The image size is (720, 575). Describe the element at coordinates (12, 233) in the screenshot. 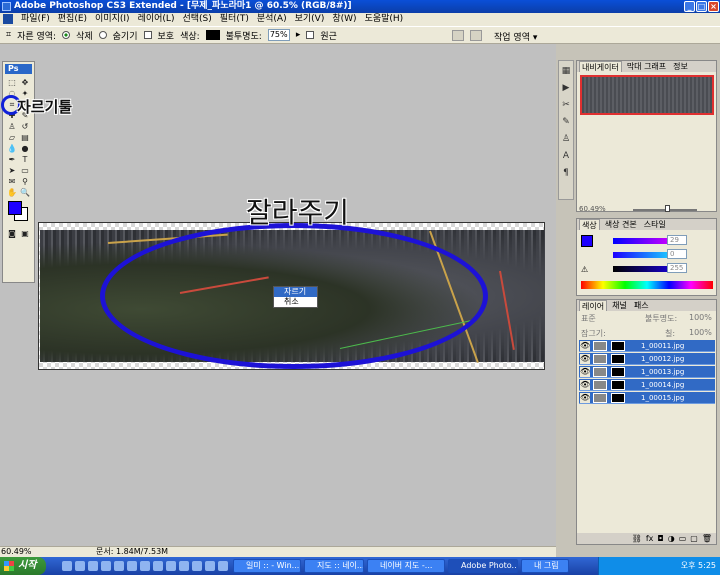

I see `quick-mask-icon: ◙` at that location.